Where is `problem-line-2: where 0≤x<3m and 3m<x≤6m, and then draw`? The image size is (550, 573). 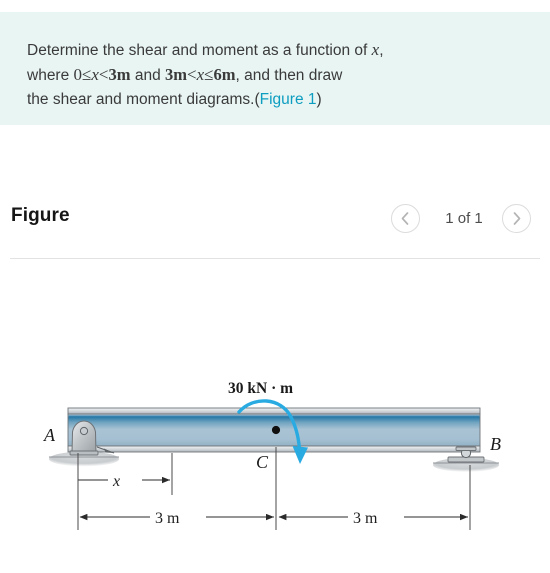 problem-line-2: where 0≤x<3m and 3m<x≤6m, and then draw is located at coordinates (185, 74).